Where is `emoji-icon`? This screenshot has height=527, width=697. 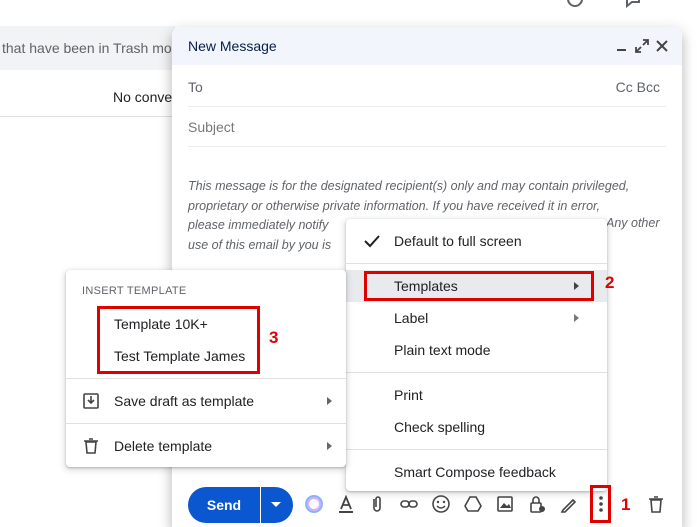 emoji-icon is located at coordinates (441, 504).